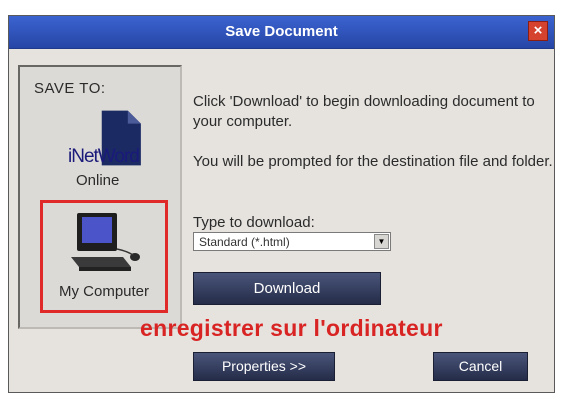 The width and height of the screenshot is (576, 401). Describe the element at coordinates (254, 222) in the screenshot. I see `type-to-download-label: Type to download:` at that location.